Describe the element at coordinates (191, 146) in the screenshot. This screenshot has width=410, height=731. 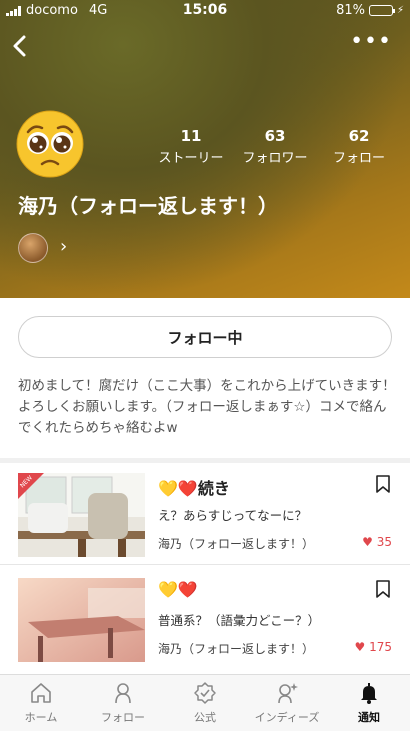
I see `stat-stories: 11 ストーリー` at that location.